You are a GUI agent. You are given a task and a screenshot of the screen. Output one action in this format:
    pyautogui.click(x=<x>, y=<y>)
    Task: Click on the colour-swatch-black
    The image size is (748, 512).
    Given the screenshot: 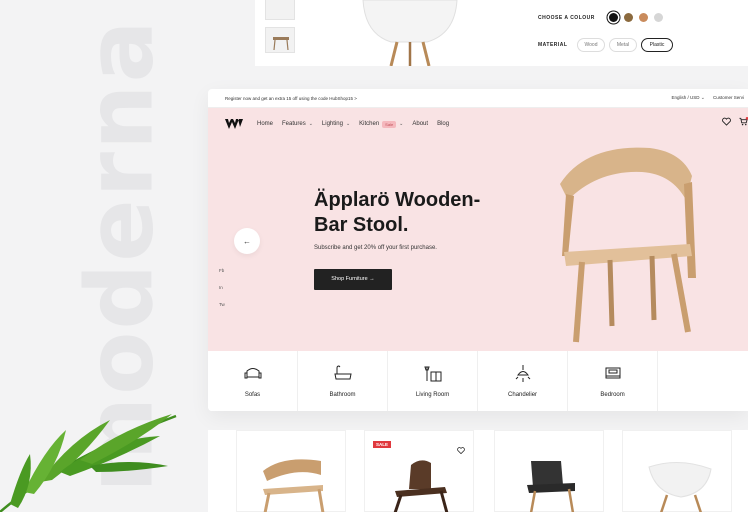 What is the action you would take?
    pyautogui.click(x=613, y=17)
    